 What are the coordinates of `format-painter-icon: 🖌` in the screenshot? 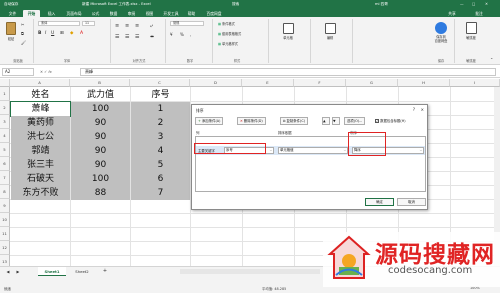 It's located at (23, 42).